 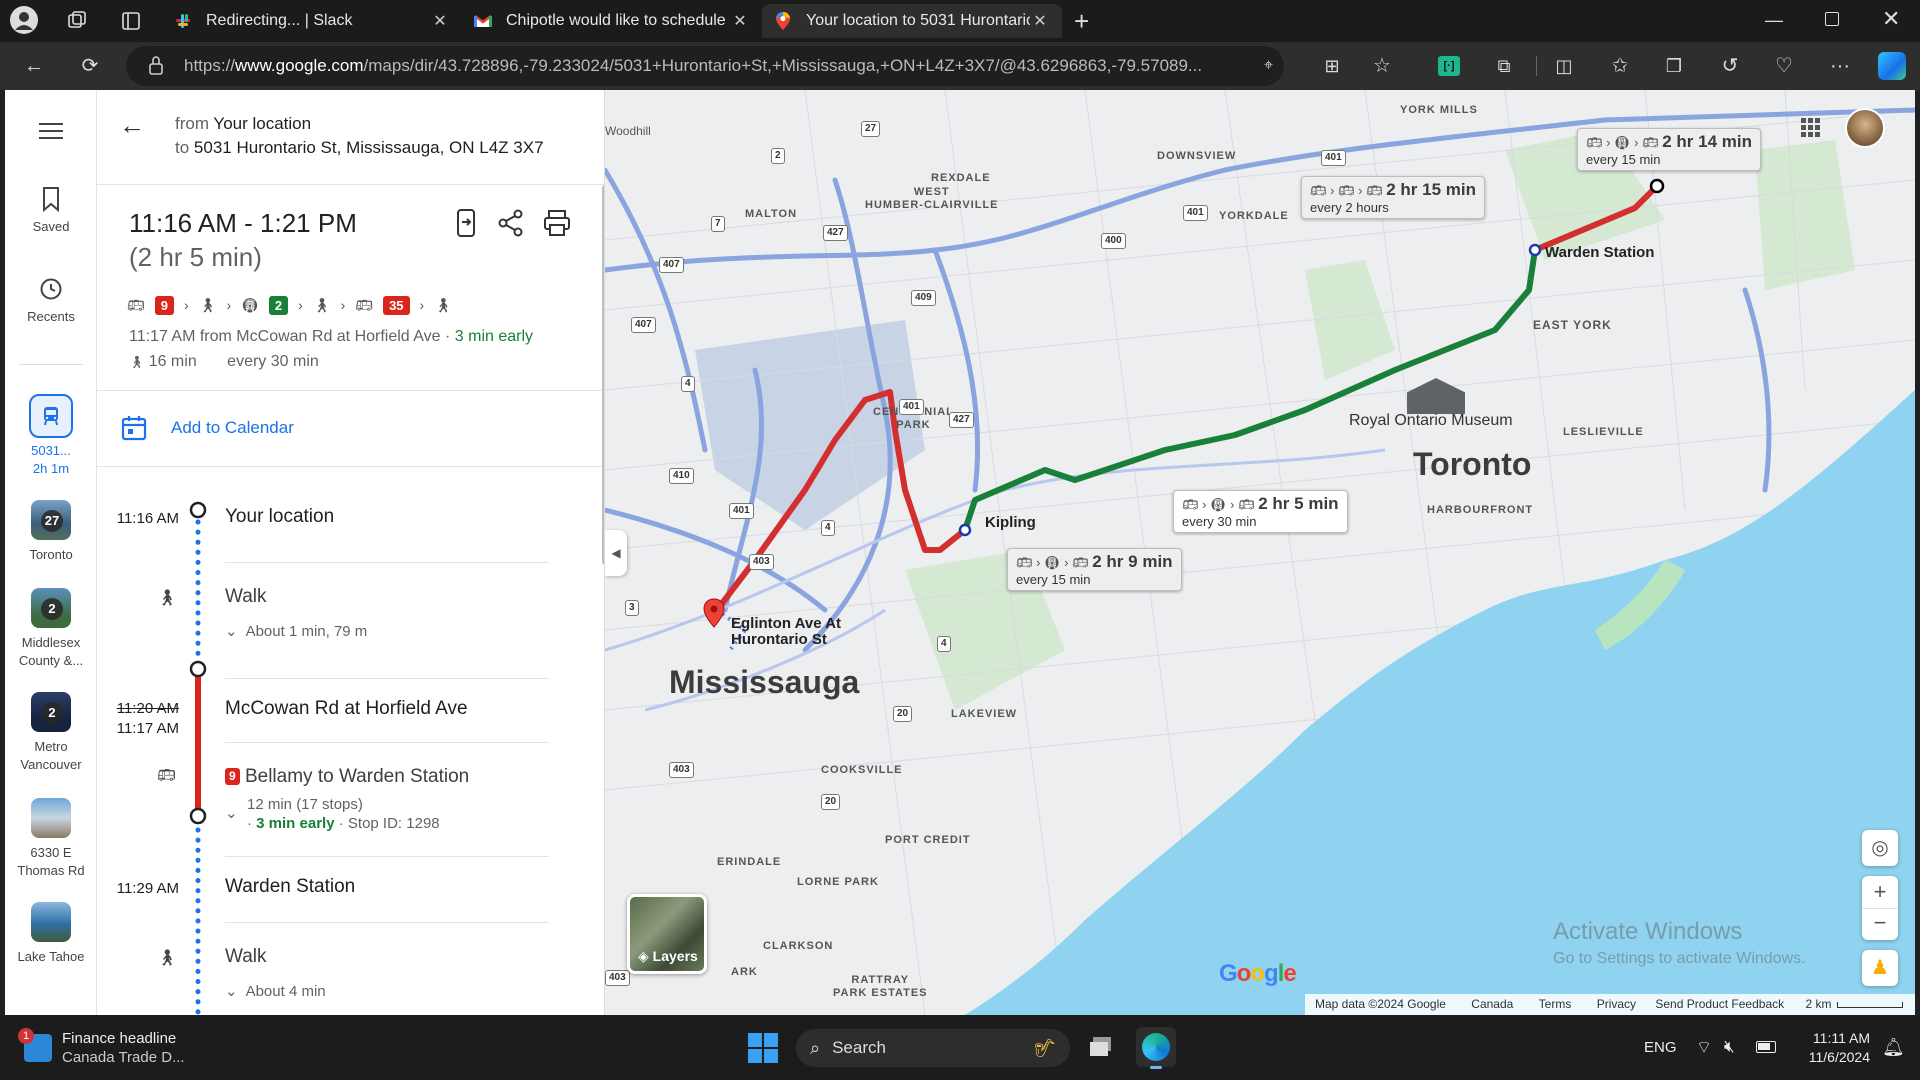 I want to click on highway-shield: 4, so click(x=944, y=644).